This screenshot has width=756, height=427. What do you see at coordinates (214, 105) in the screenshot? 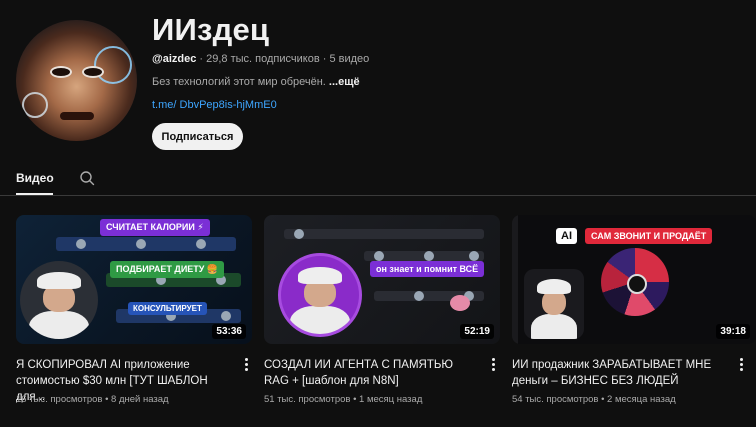
I see `channel-external-link: t.me/ DbvPep8is-hjMmE0` at bounding box center [214, 105].